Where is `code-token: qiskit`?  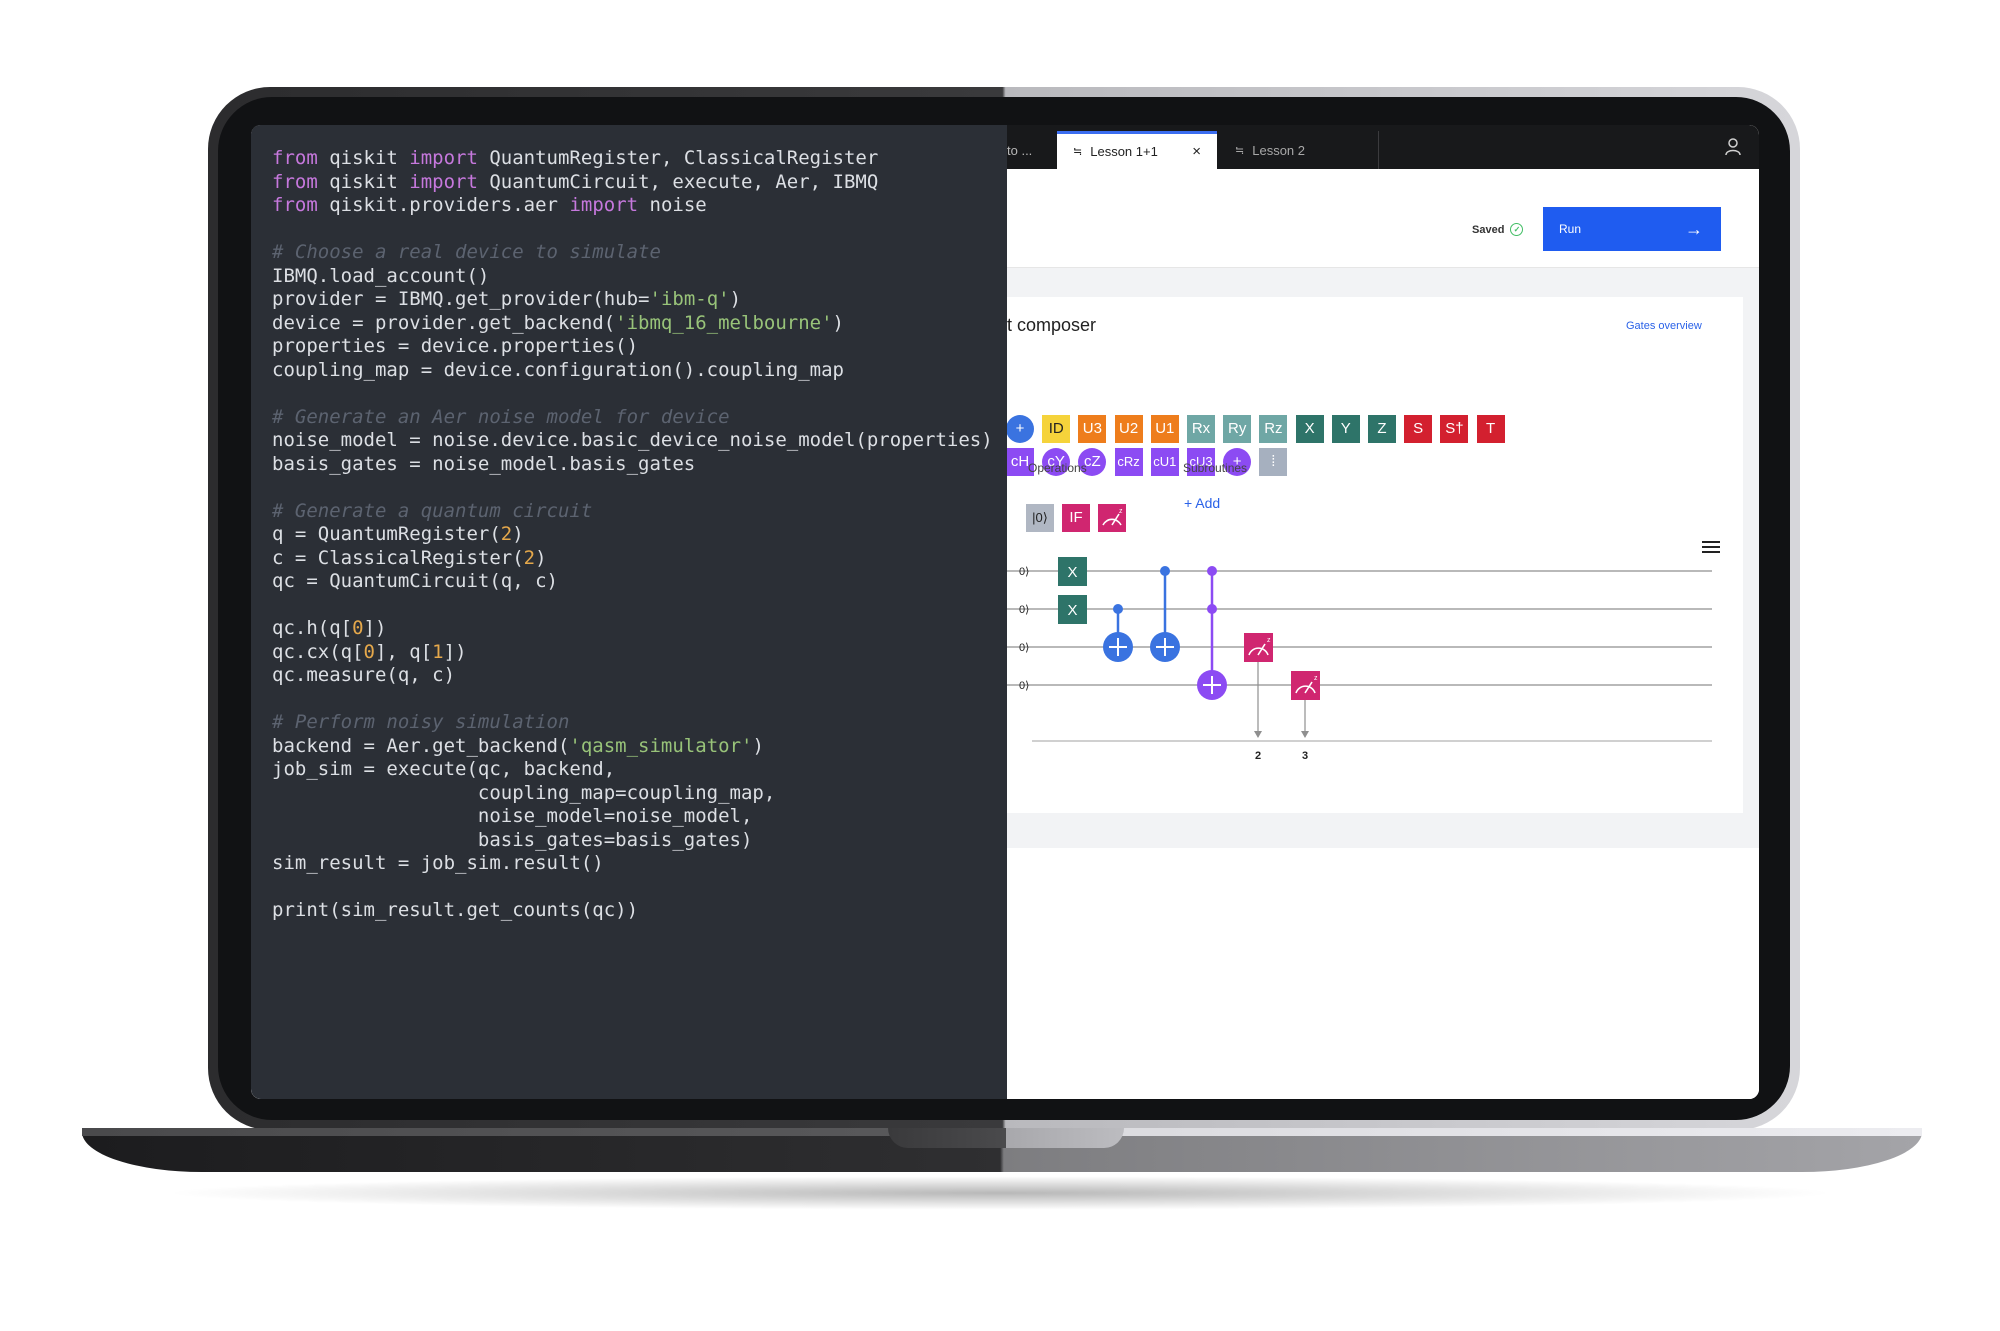
code-token: qiskit is located at coordinates (363, 158).